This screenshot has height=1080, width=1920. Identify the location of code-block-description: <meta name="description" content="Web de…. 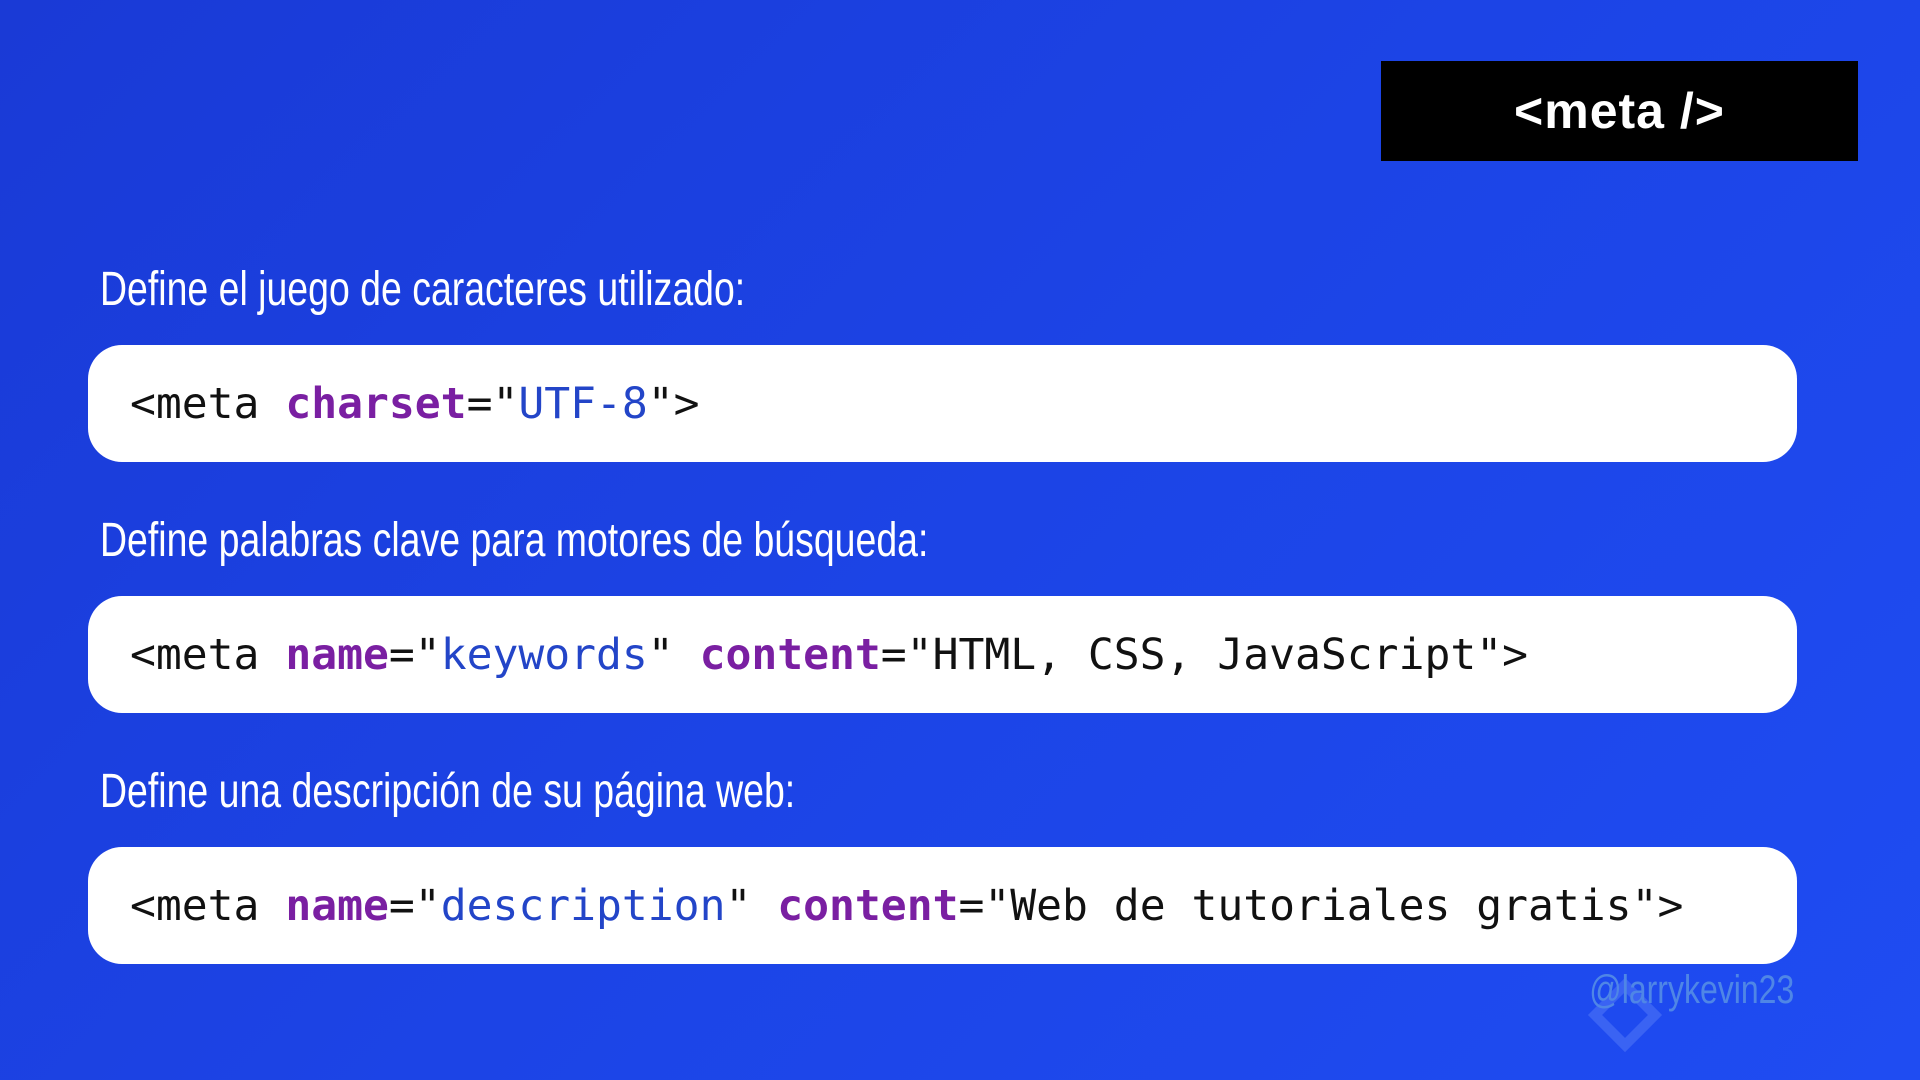
(942, 905).